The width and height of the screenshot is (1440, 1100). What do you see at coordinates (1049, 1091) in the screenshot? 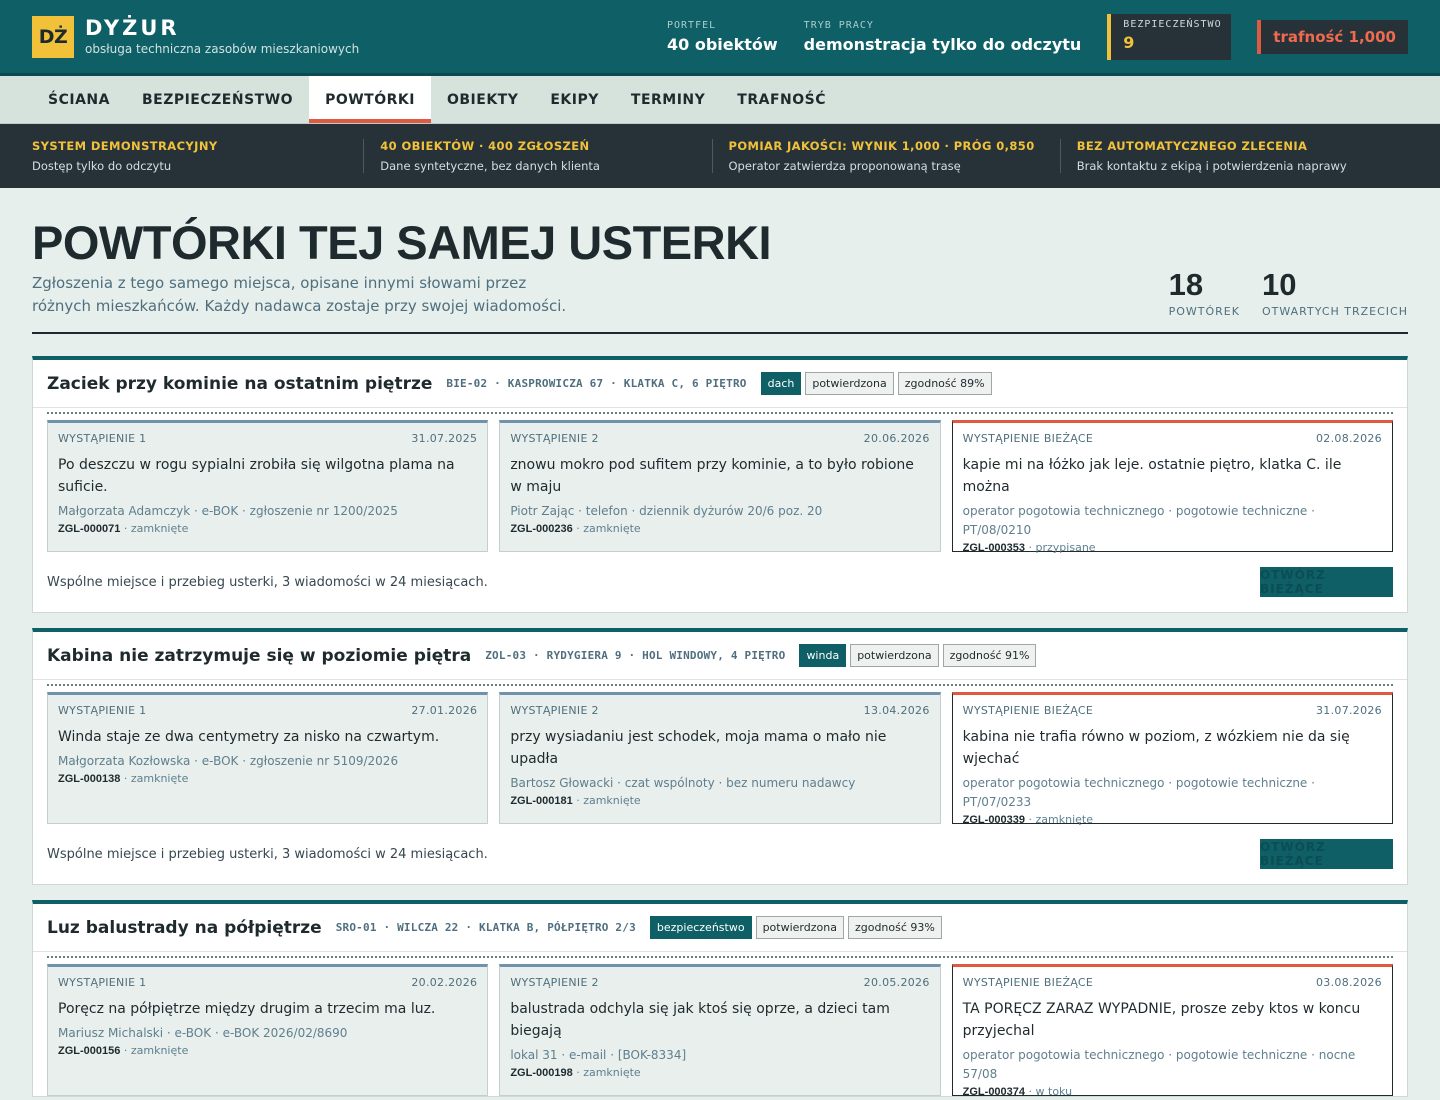
I see `ticket-state: · w toku` at bounding box center [1049, 1091].